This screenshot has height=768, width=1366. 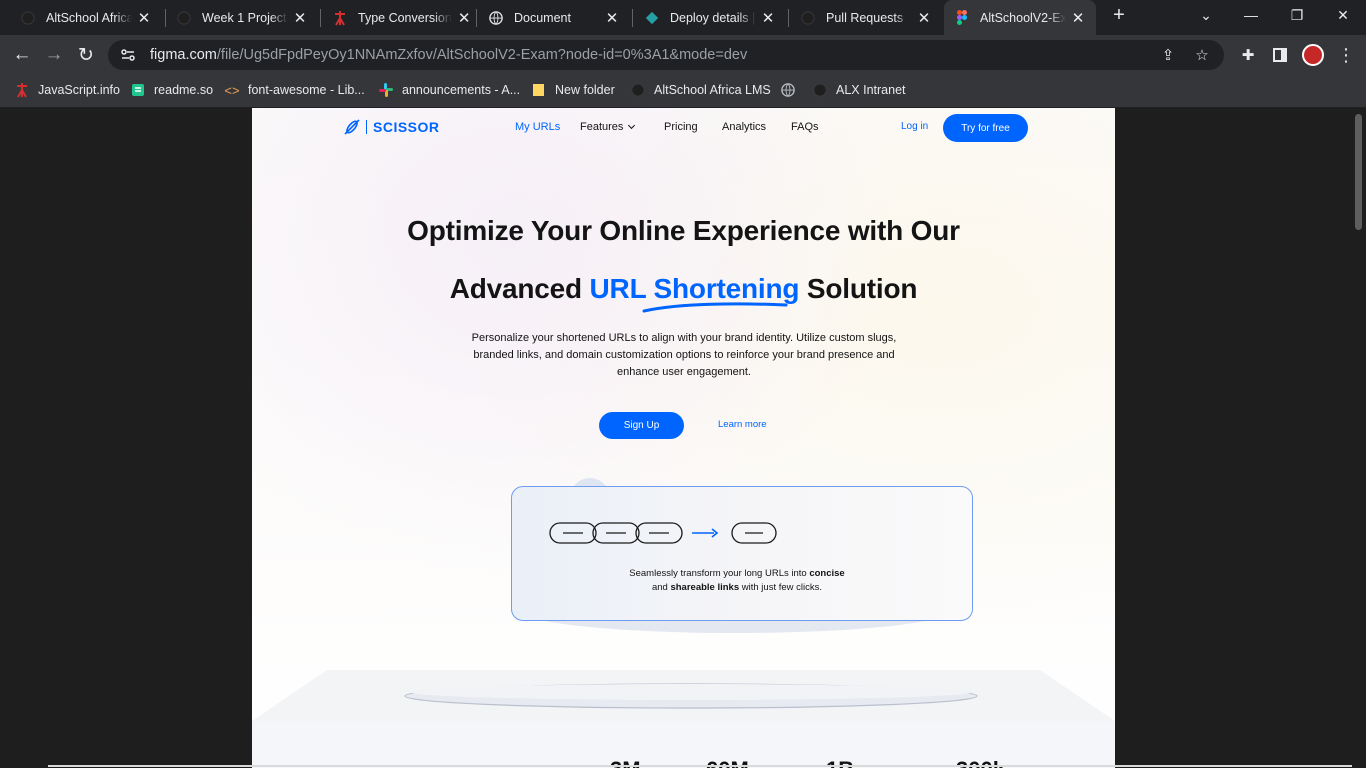 I want to click on bookmark-javascript-info: JavaScript.info, so click(x=67, y=90).